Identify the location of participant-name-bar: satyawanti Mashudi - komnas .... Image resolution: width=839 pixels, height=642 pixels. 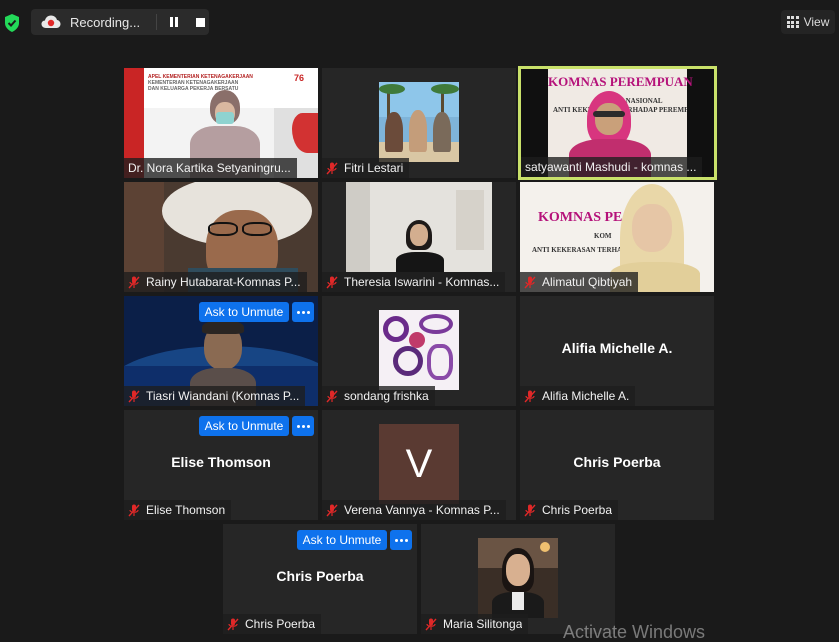
(612, 167).